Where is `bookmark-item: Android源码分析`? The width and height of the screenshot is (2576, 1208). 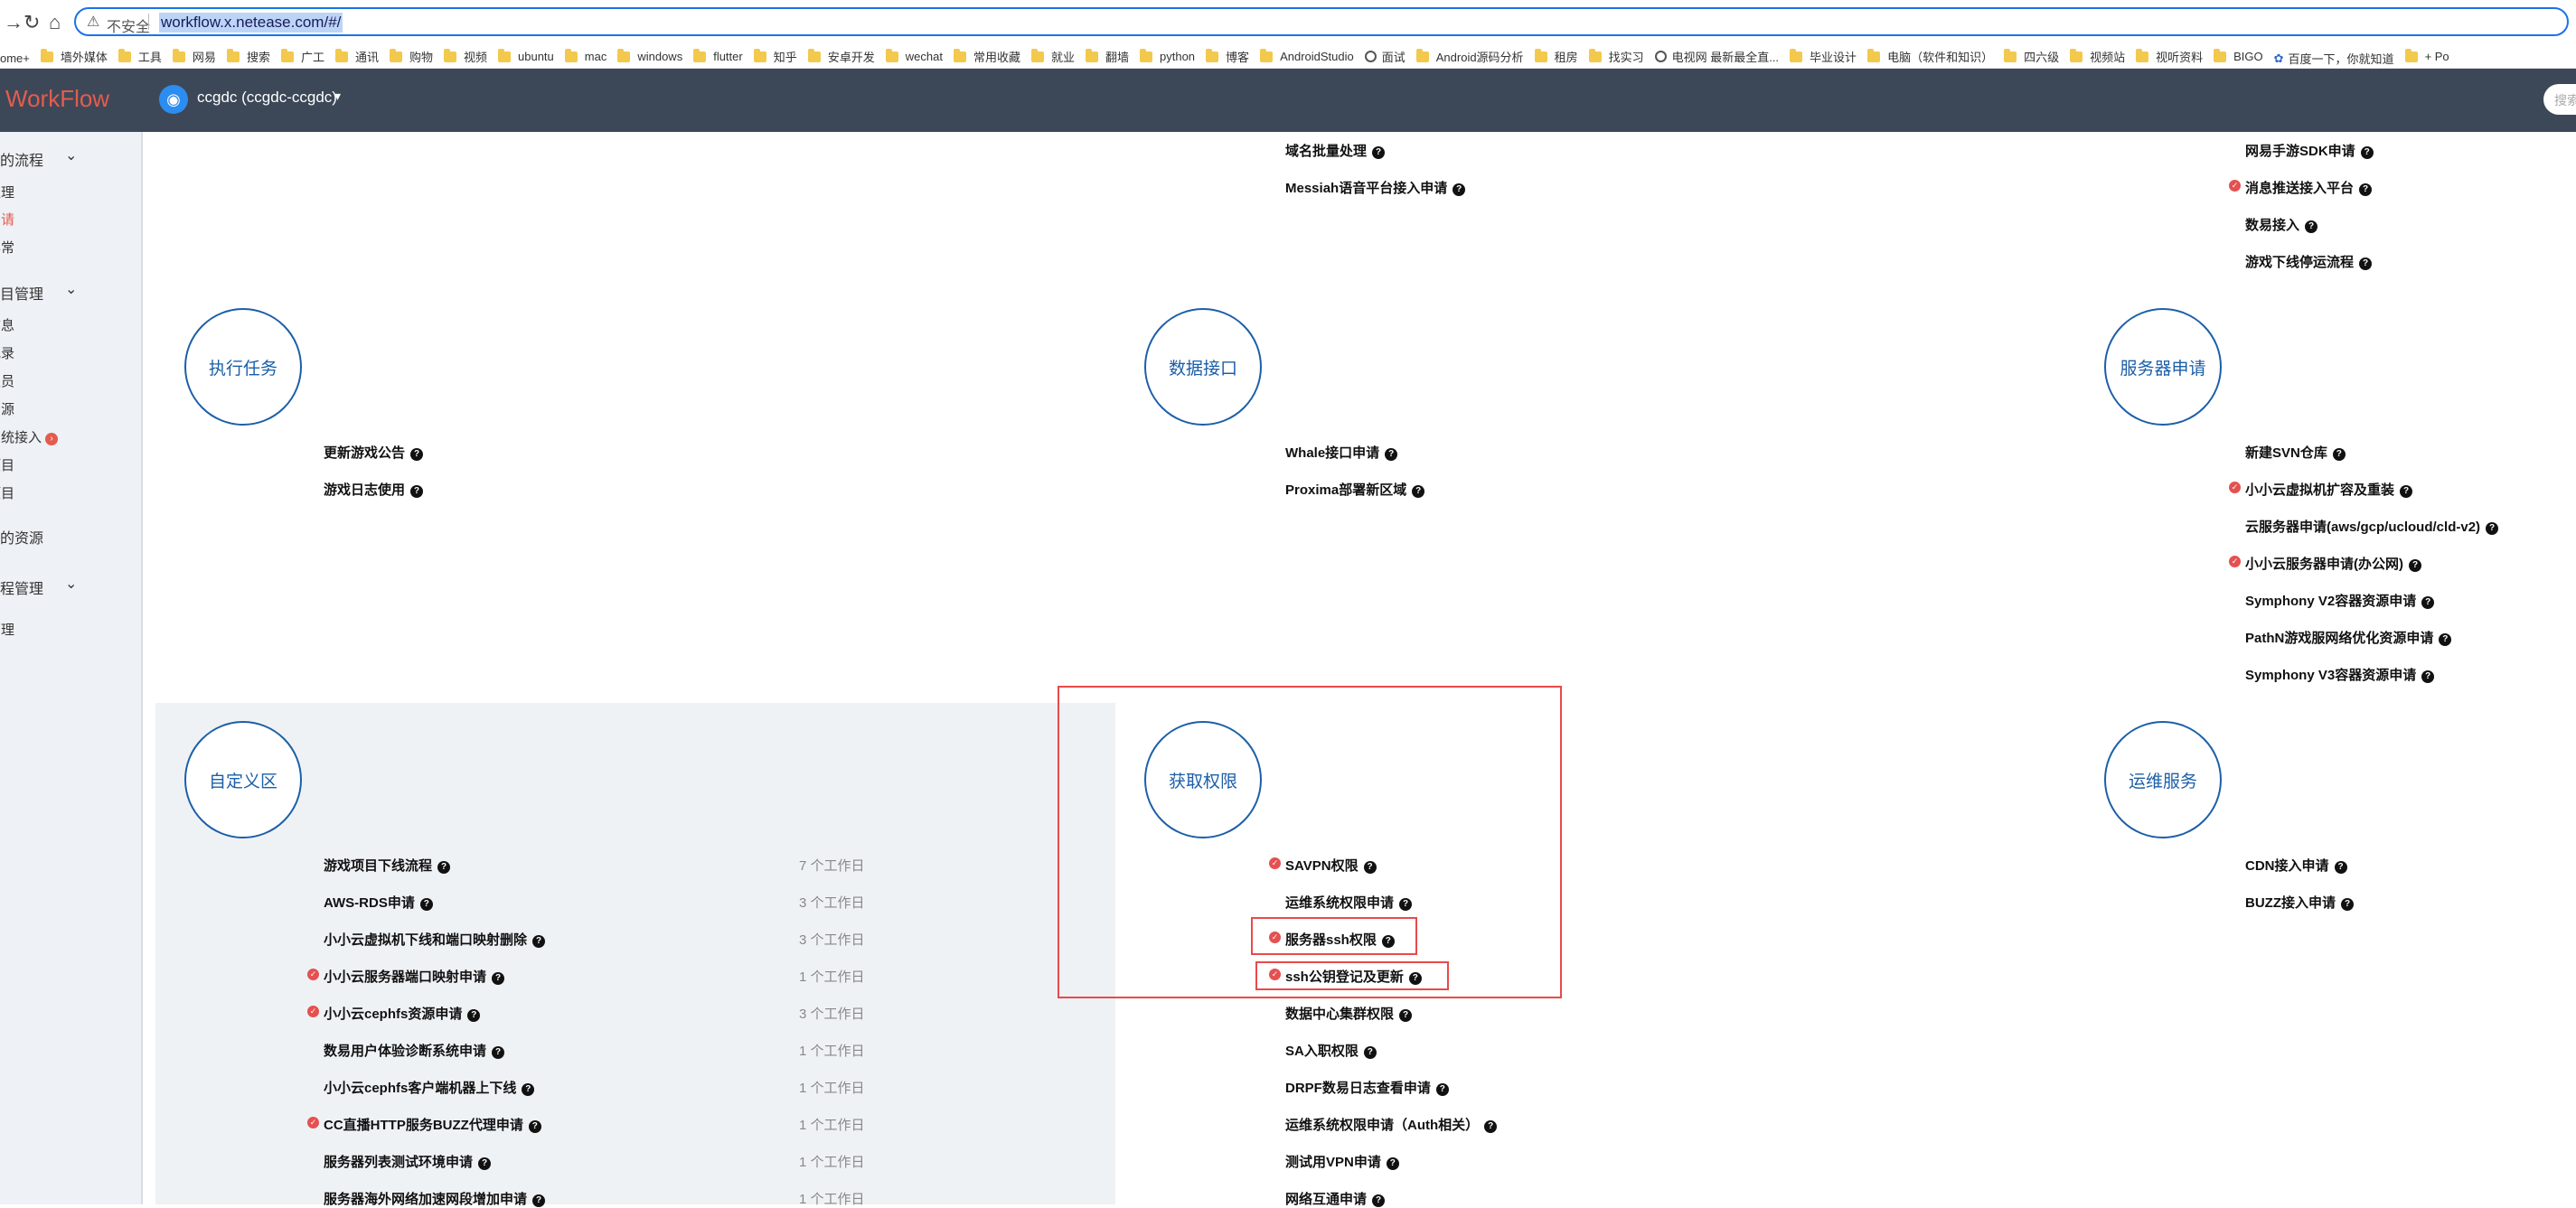 bookmark-item: Android源码分析 is located at coordinates (1470, 56).